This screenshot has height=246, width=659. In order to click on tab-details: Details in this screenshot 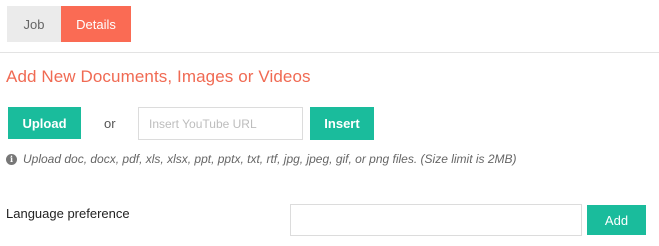, I will do `click(96, 24)`.